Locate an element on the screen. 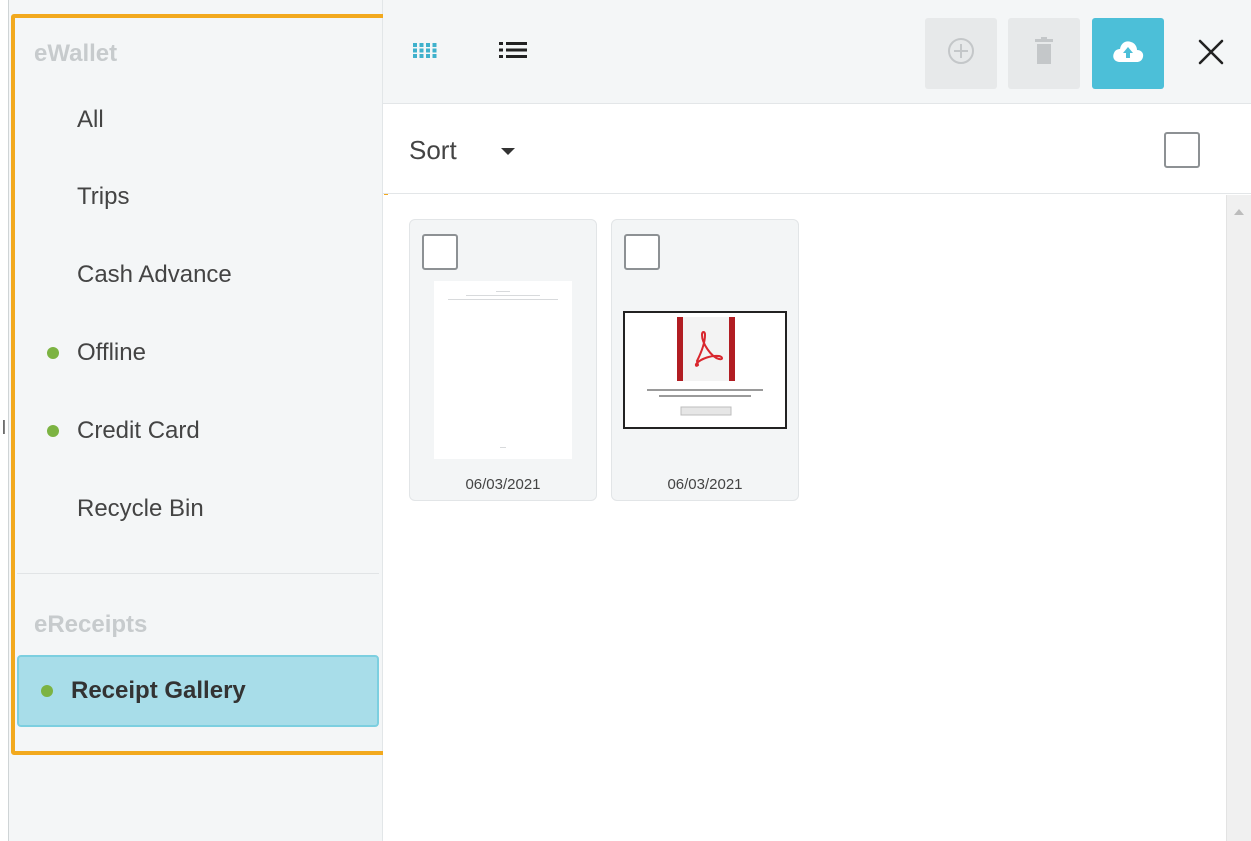  pdf-thumbnail is located at coordinates (705, 370).